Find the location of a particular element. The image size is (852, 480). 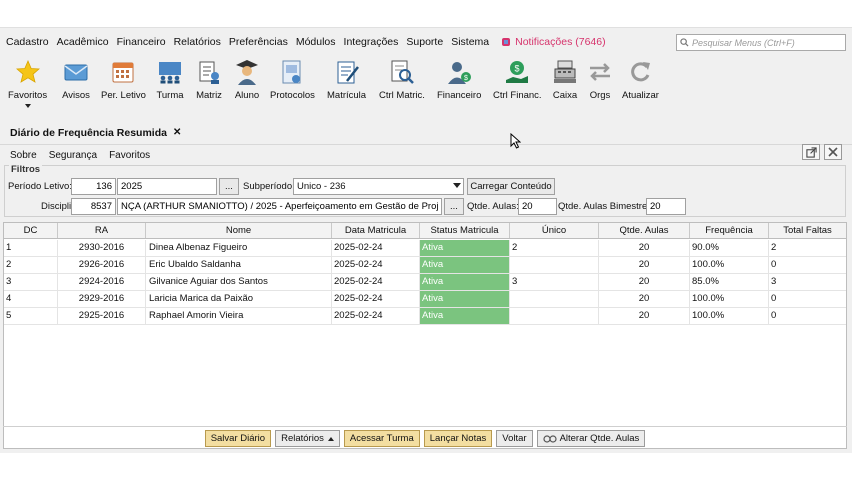

carregar-conteudo-button: Carregar Conteúdo is located at coordinates (511, 186).